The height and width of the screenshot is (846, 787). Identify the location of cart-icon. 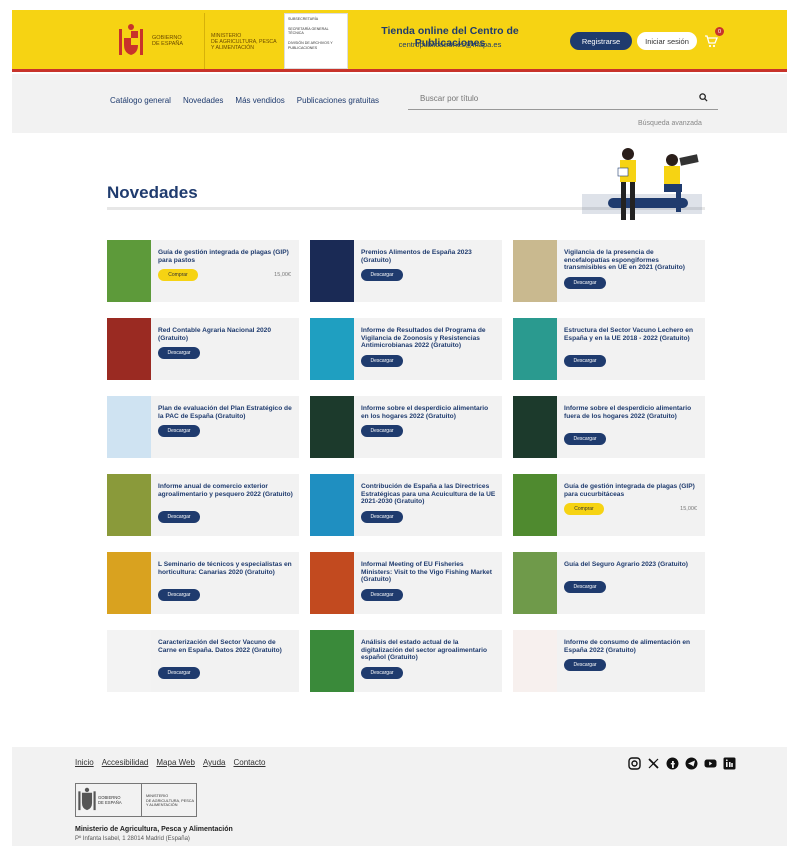
(711, 41).